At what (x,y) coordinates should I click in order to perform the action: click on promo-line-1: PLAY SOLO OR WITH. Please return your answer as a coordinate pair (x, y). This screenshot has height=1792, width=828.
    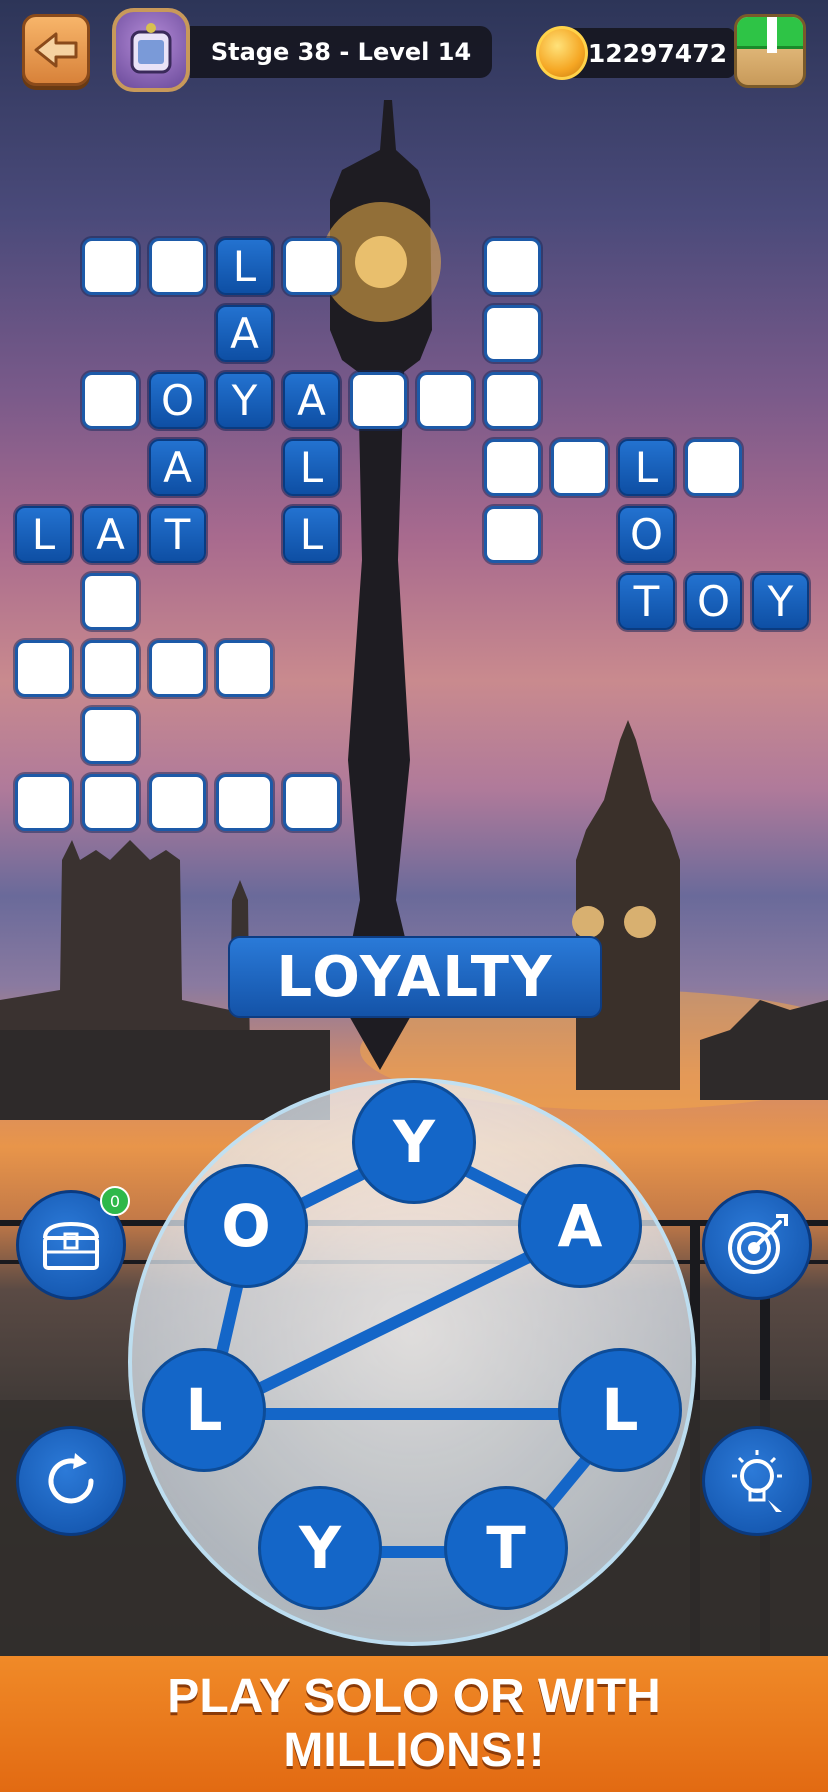
    Looking at the image, I should click on (414, 1696).